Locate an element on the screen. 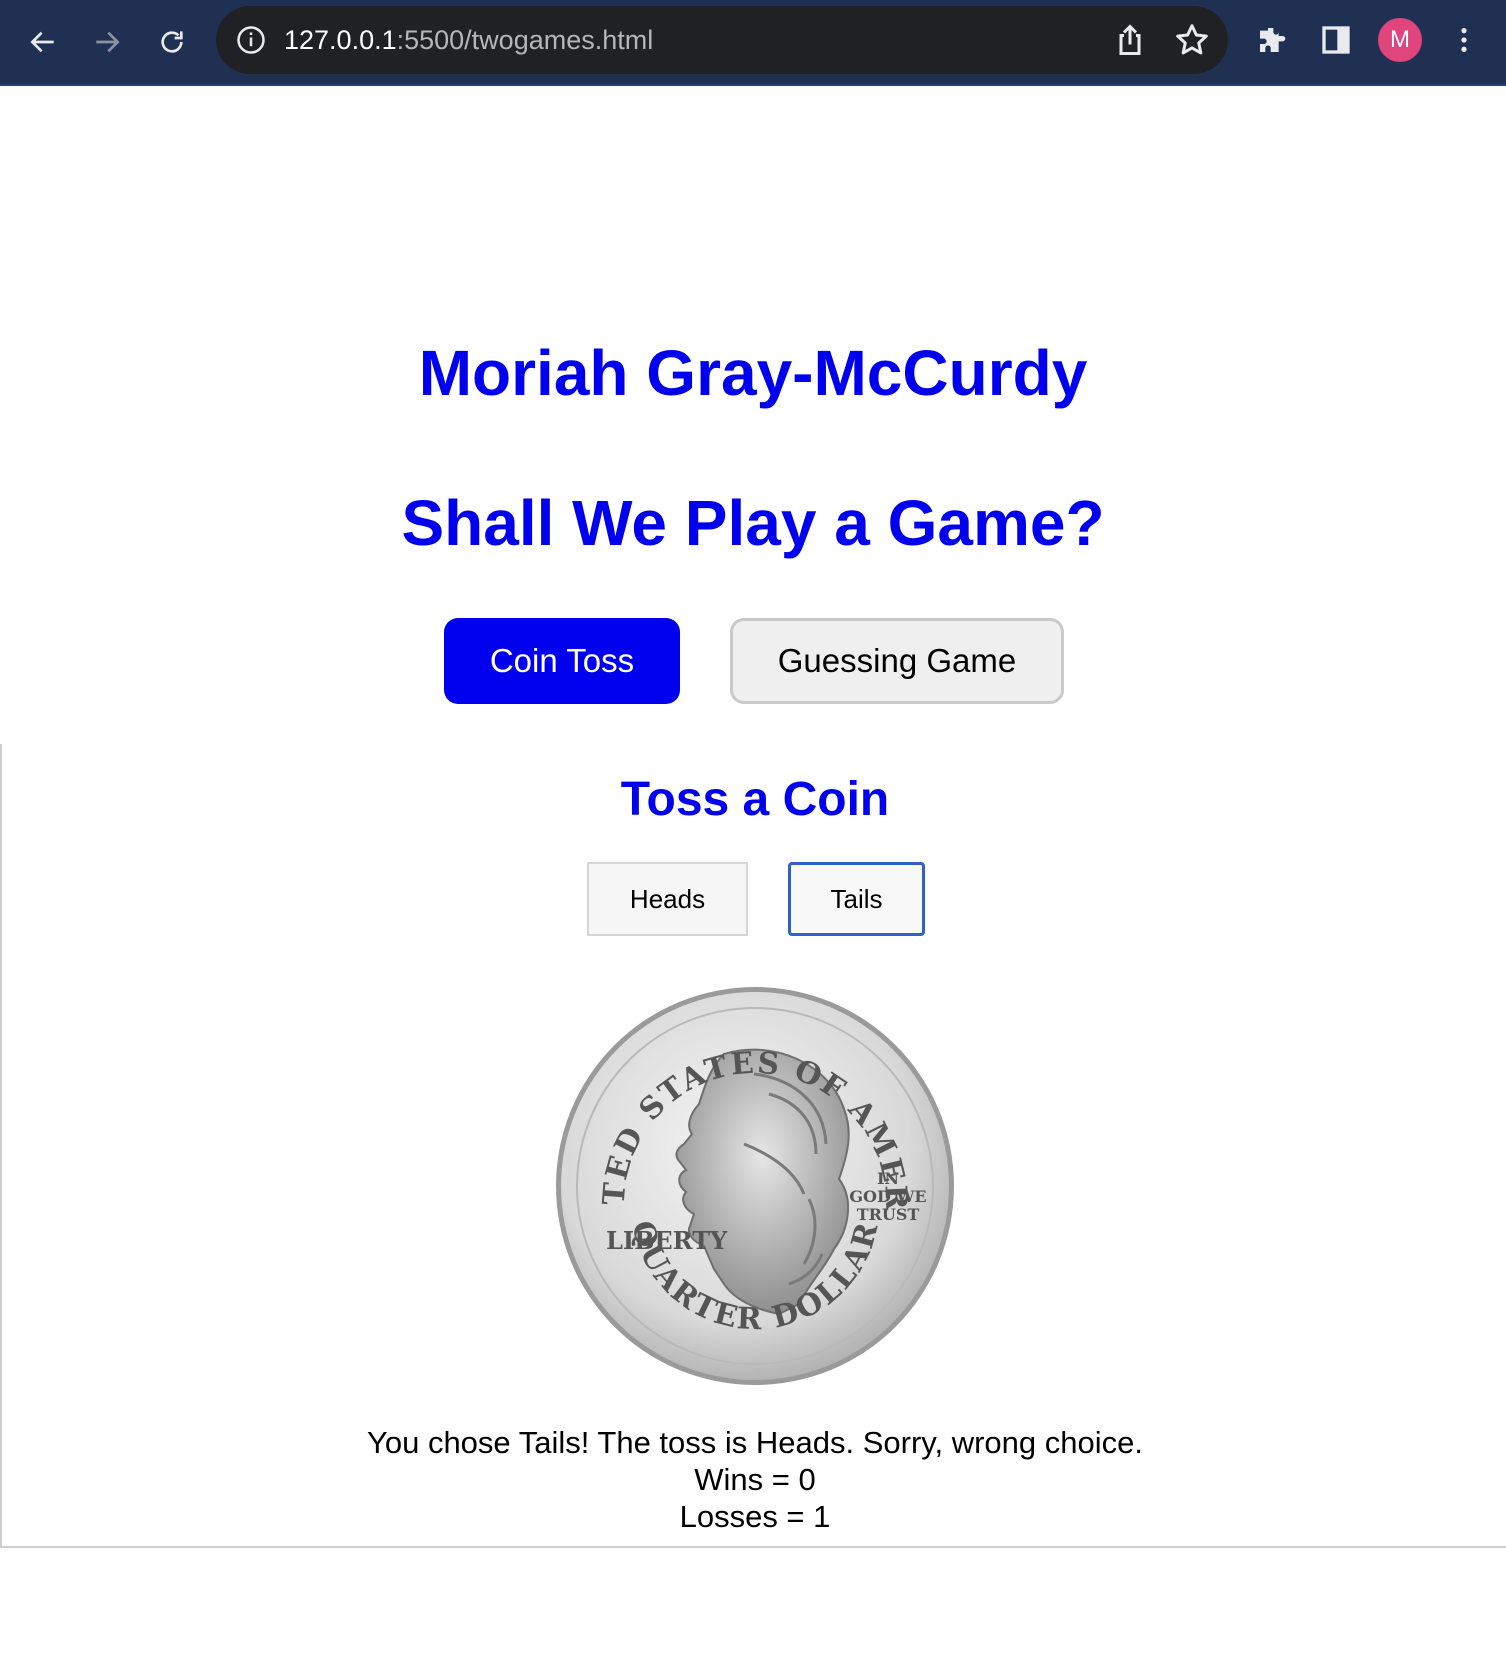 The width and height of the screenshot is (1506, 1656). game-prompt-heading: Shall We Play a Game? is located at coordinates (753, 523).